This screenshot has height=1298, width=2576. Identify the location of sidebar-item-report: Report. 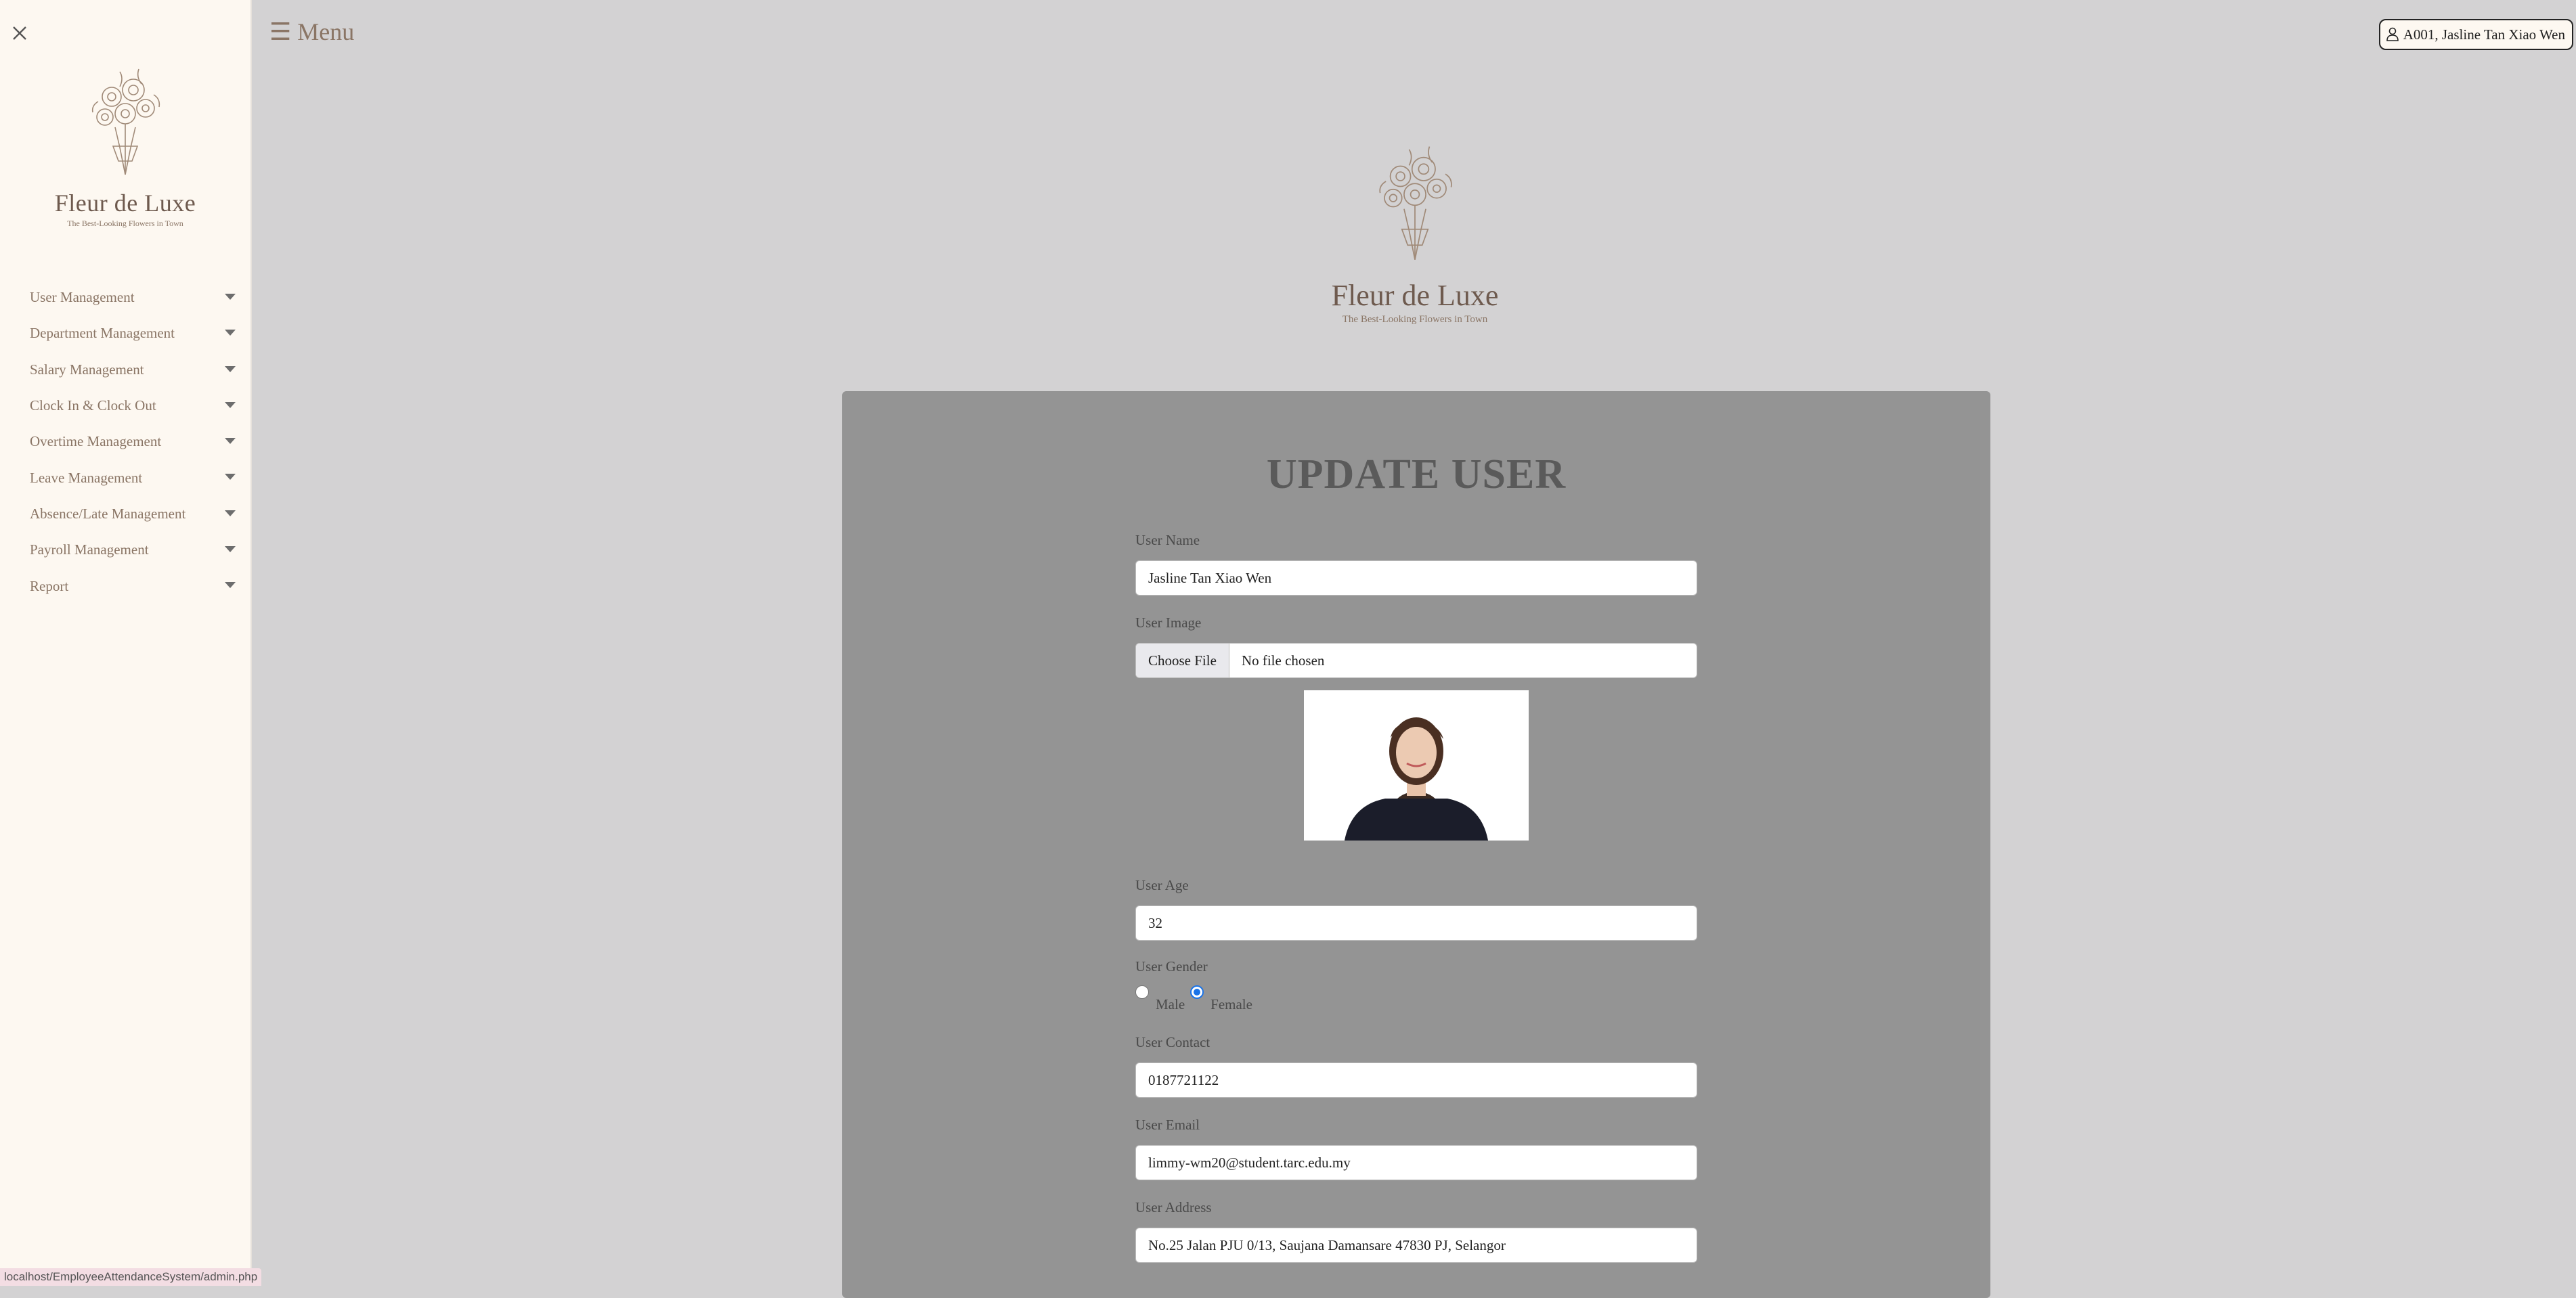
(125, 586).